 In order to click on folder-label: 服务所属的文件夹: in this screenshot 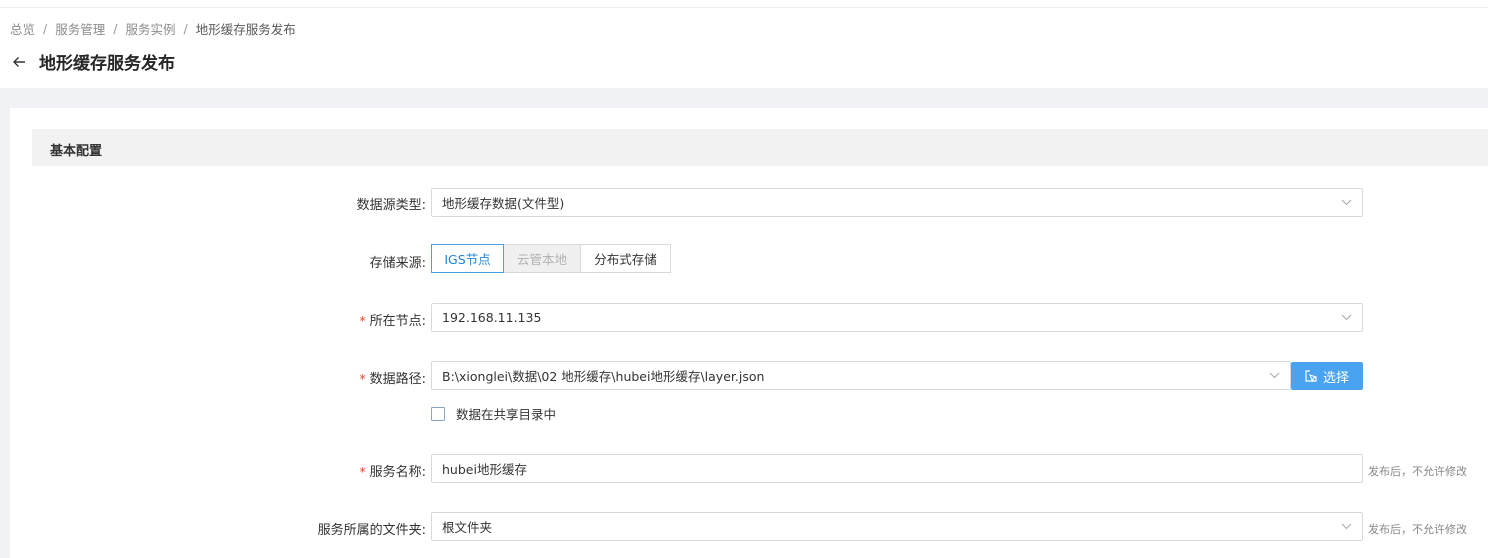, I will do `click(372, 528)`.